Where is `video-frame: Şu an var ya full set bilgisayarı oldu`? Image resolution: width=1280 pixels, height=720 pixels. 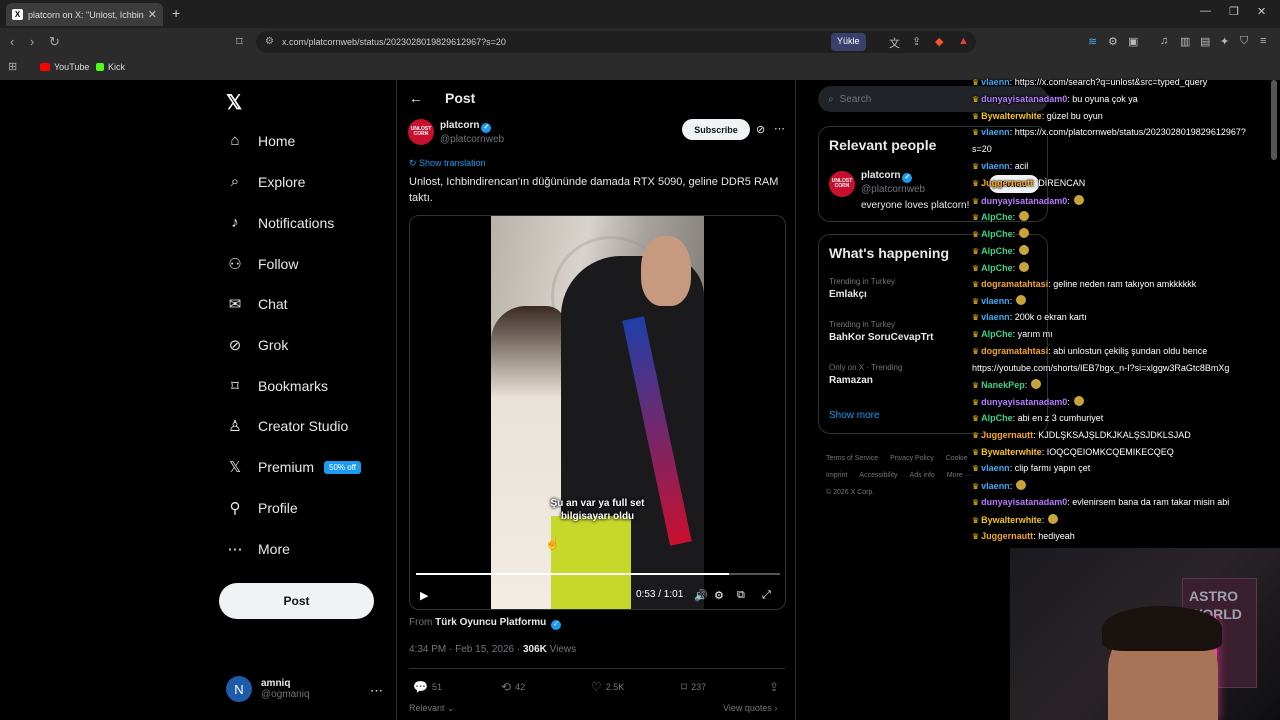
video-frame: Şu an var ya full set bilgisayarı oldu is located at coordinates (597, 412).